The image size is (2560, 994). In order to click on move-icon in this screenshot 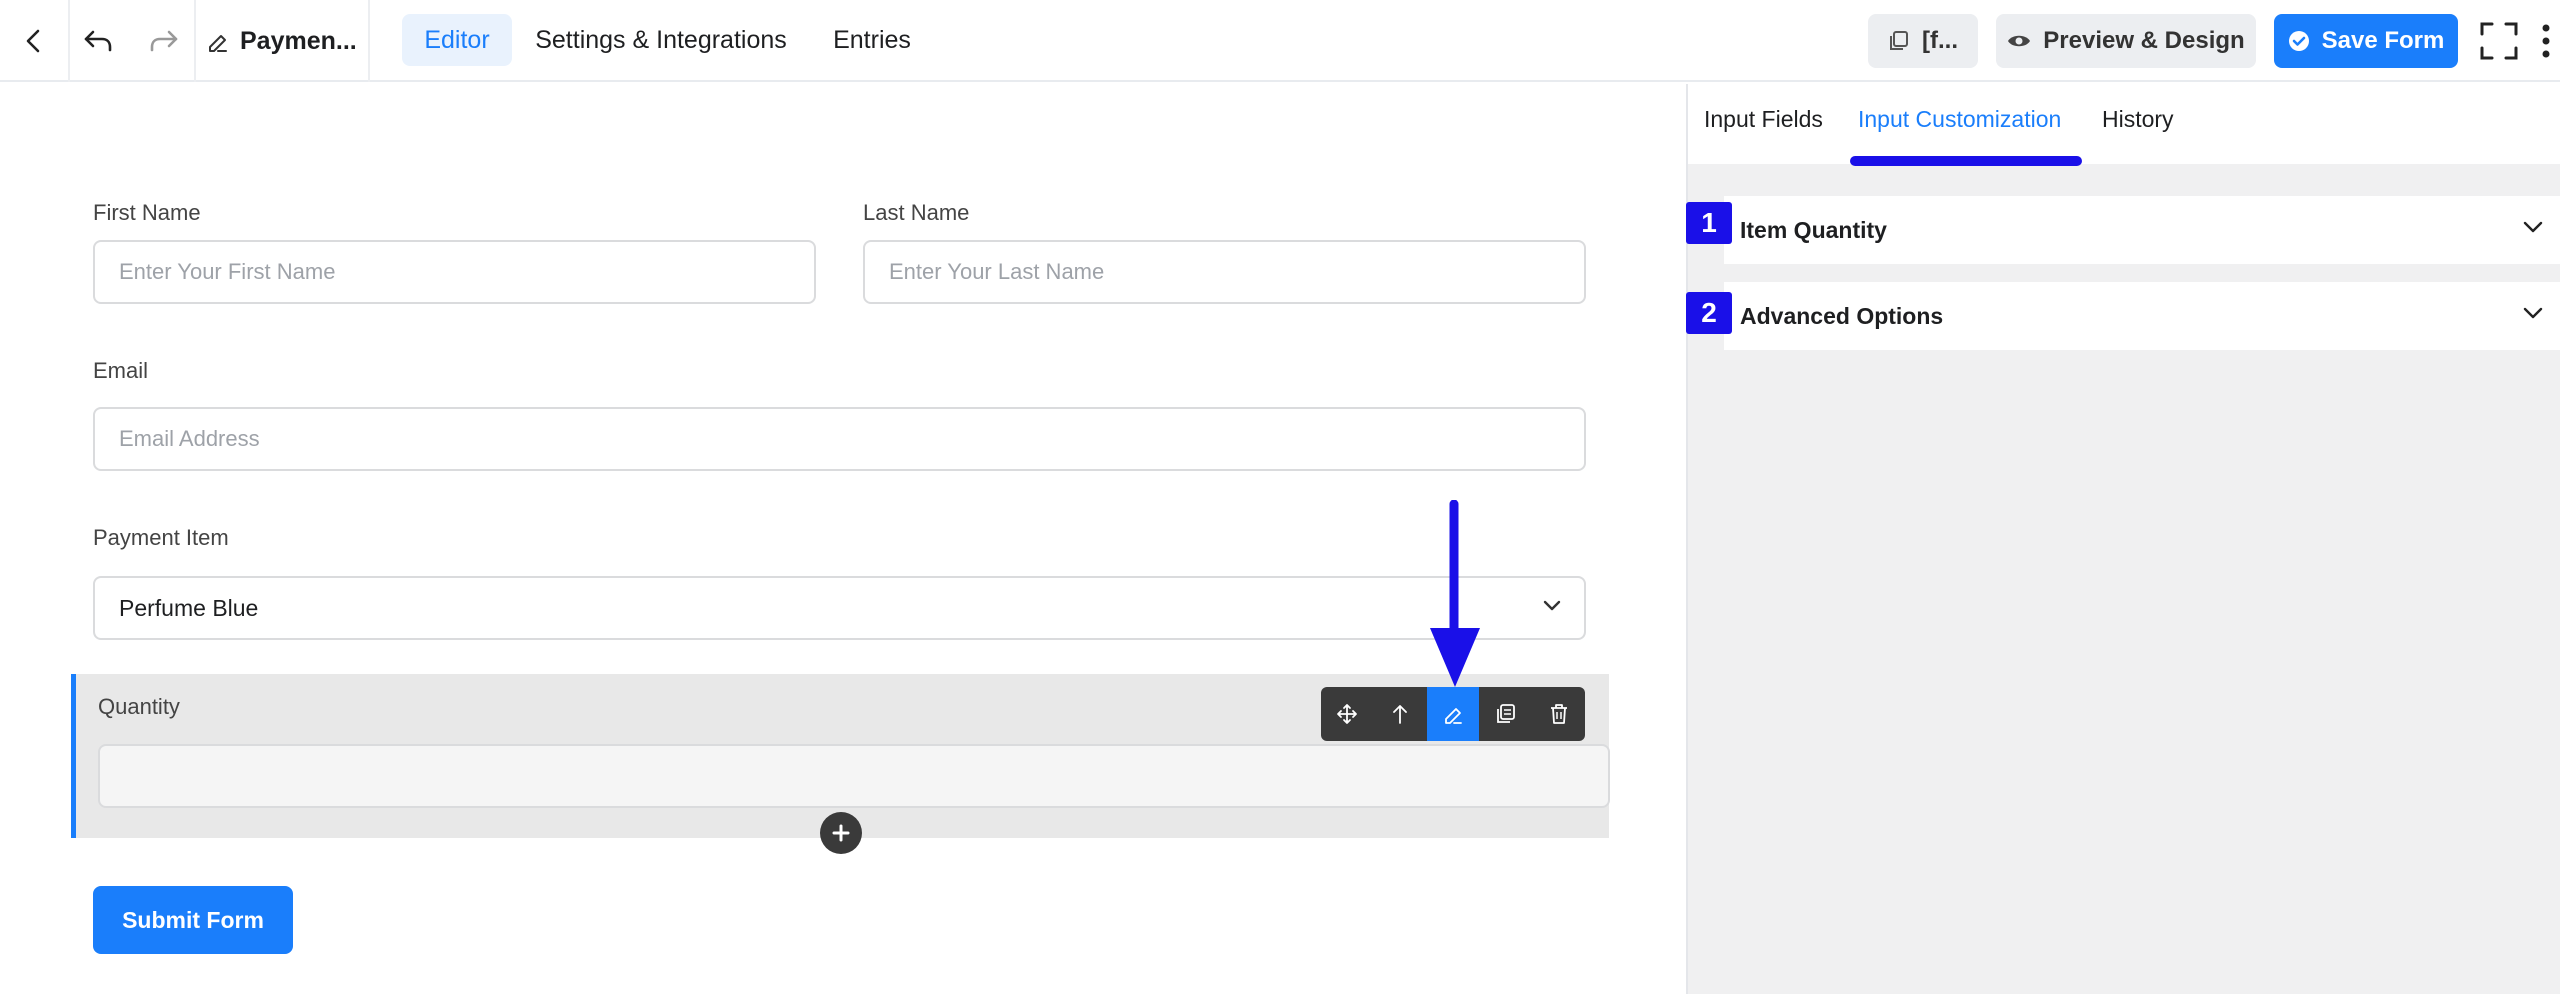, I will do `click(1347, 714)`.